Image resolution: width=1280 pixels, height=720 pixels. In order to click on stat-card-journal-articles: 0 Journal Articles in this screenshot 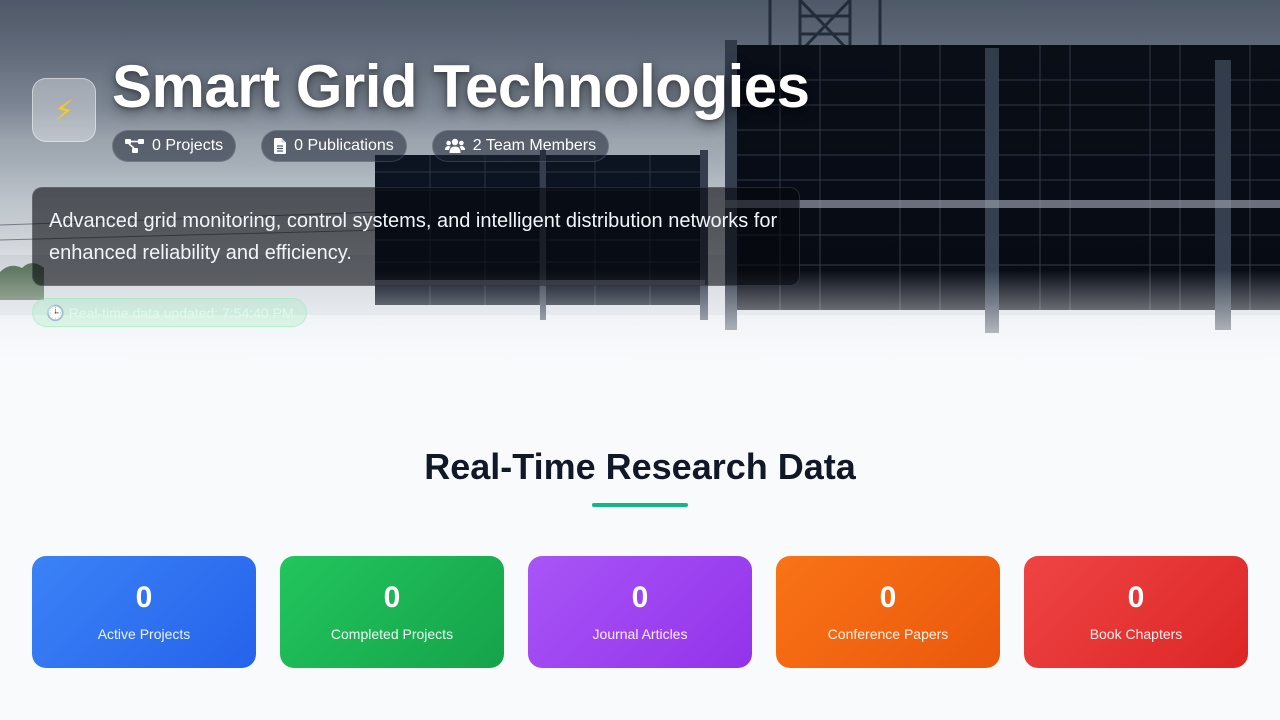, I will do `click(640, 612)`.